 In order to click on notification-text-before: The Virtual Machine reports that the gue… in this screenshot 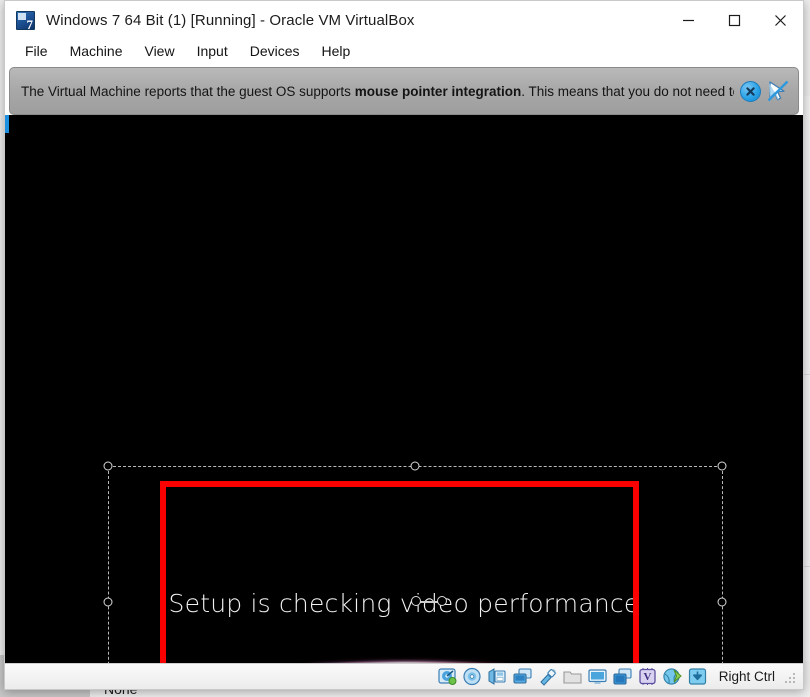, I will do `click(188, 91)`.